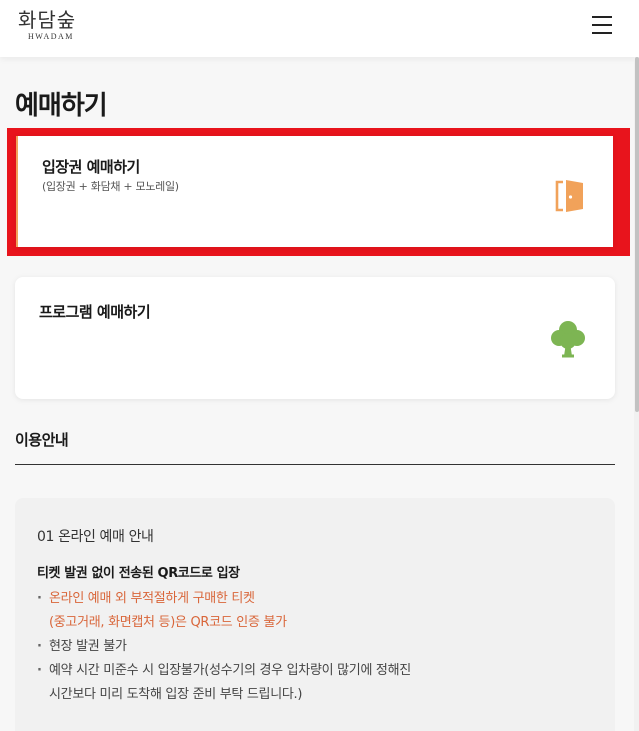  What do you see at coordinates (42, 440) in the screenshot?
I see `guide-section-title: 이용안내` at bounding box center [42, 440].